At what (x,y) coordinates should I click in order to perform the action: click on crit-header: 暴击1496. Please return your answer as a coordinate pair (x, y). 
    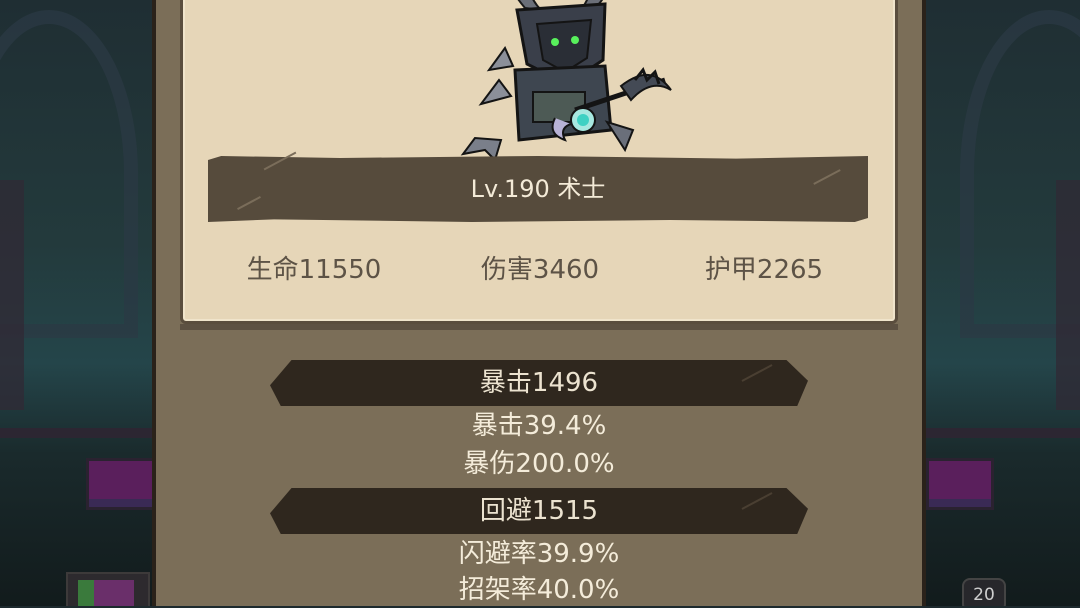
    Looking at the image, I should click on (539, 383).